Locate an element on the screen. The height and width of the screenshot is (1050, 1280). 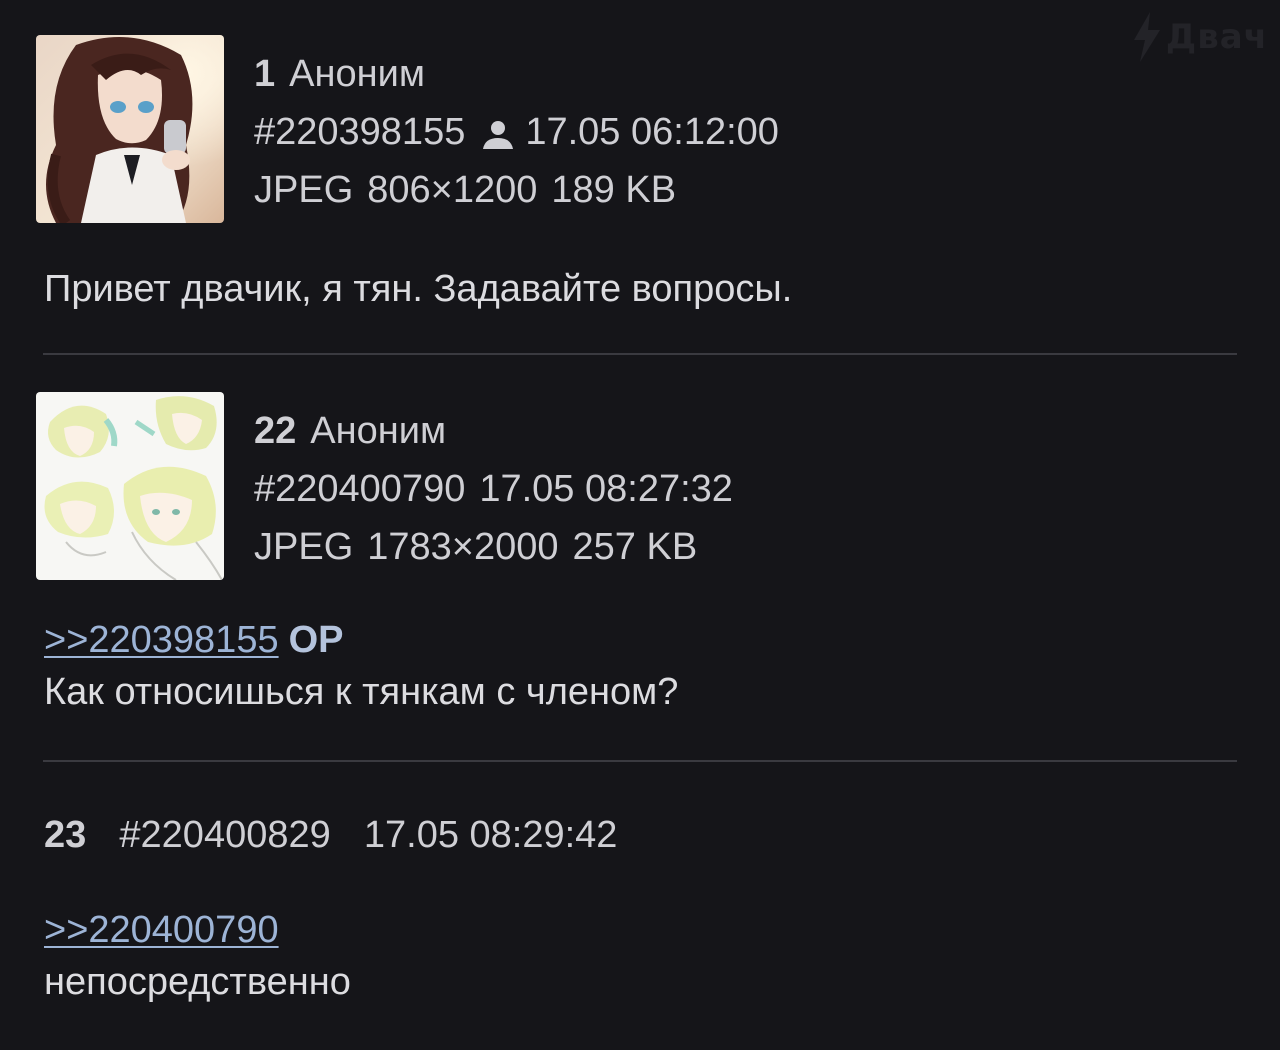
post-datetime: 17.05 06:12:00 is located at coordinates (652, 132).